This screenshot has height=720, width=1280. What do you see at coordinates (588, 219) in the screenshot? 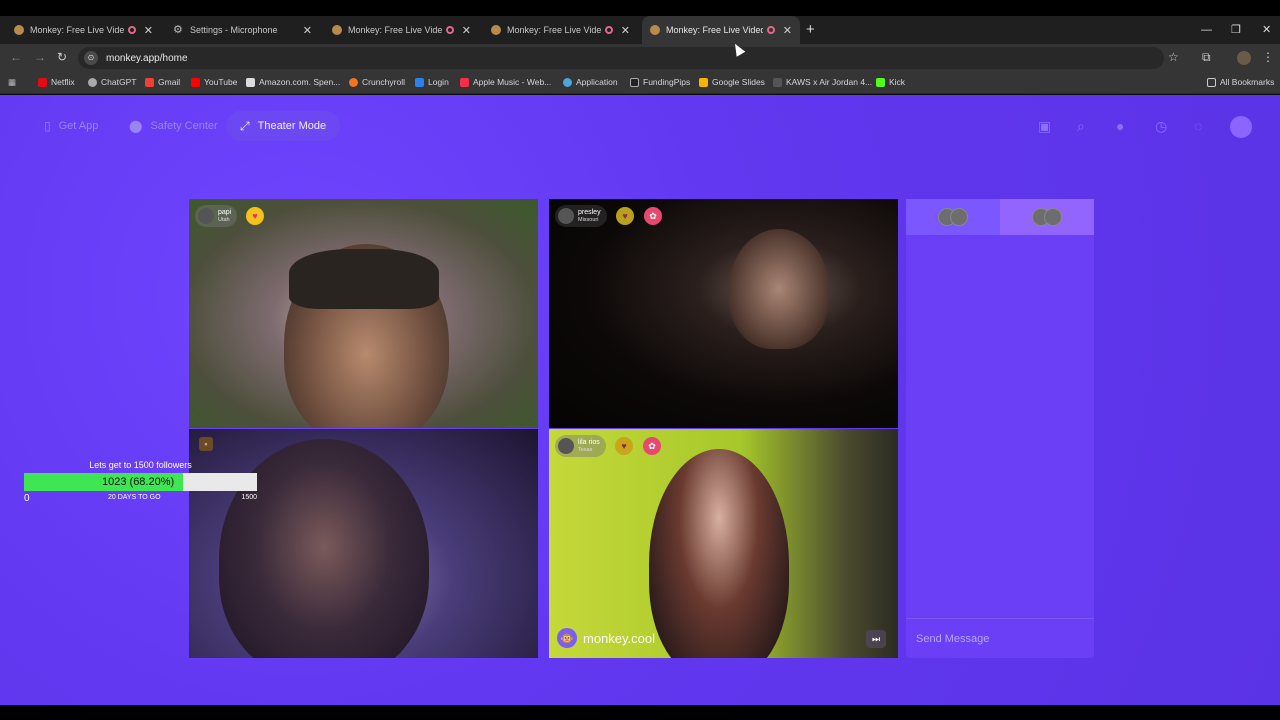
I see `user-location: Missouri` at bounding box center [588, 219].